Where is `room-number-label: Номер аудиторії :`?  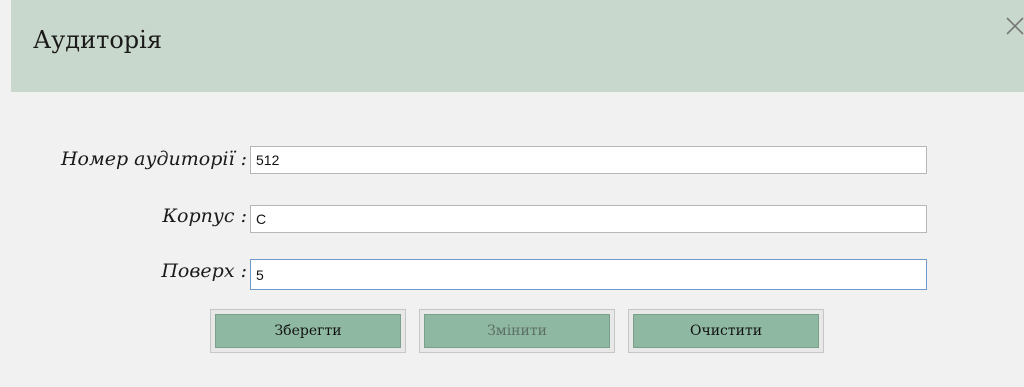 room-number-label: Номер аудиторії : is located at coordinates (153, 159).